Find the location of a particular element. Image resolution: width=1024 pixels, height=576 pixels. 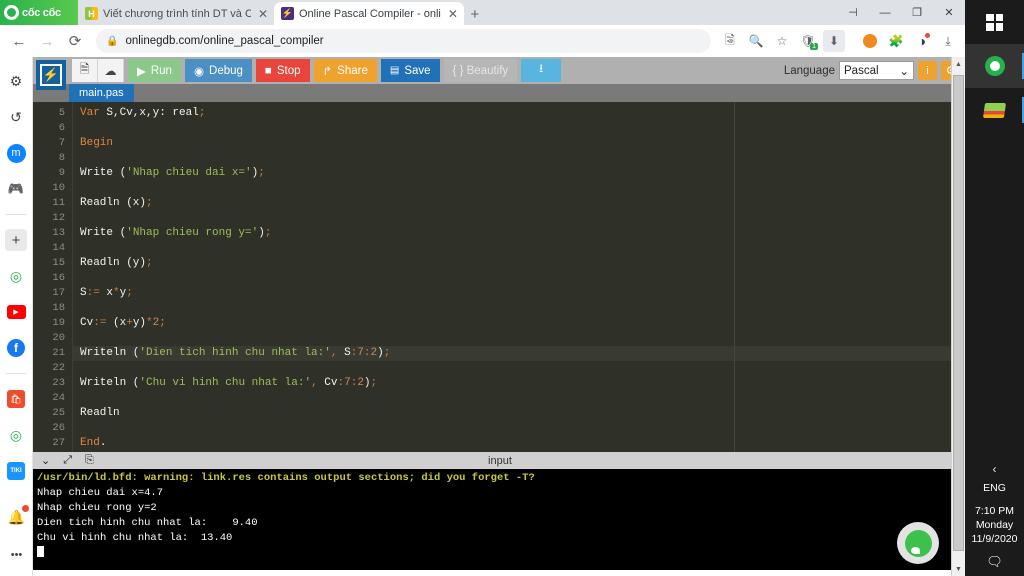

sidebar-item-history: ↺ is located at coordinates (16, 117).